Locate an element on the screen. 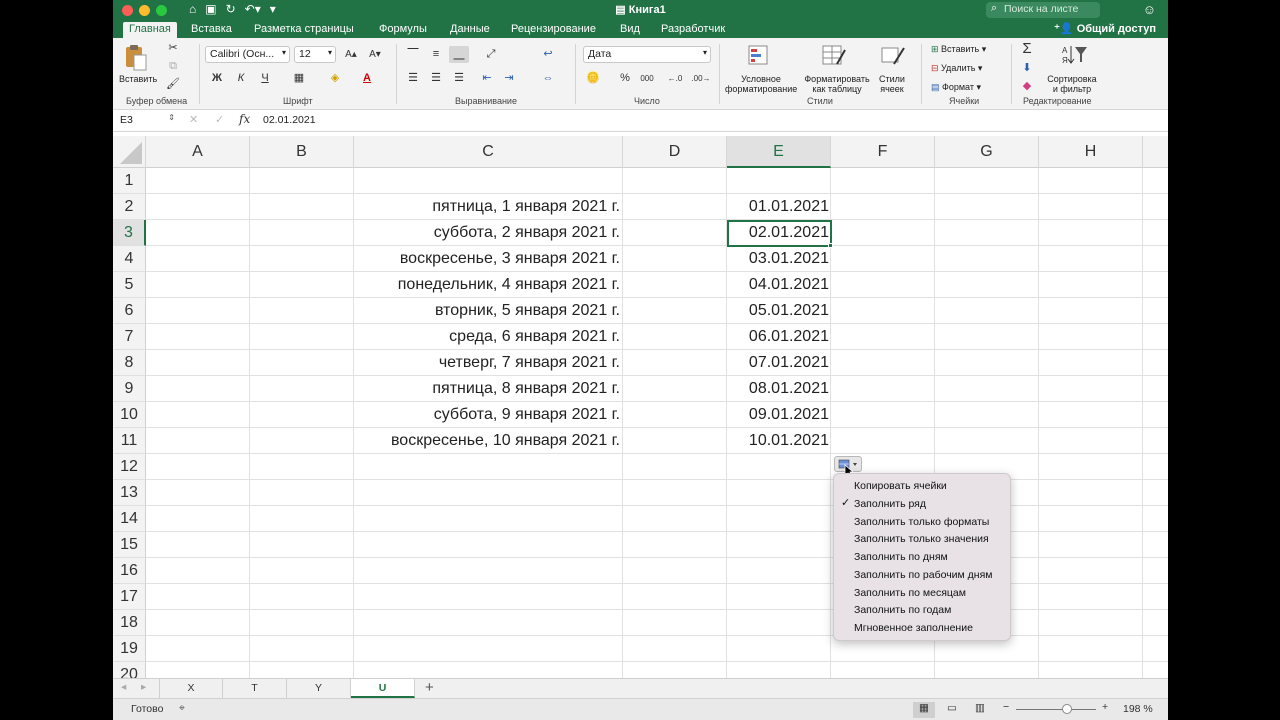  column-header-d: D is located at coordinates (675, 152).